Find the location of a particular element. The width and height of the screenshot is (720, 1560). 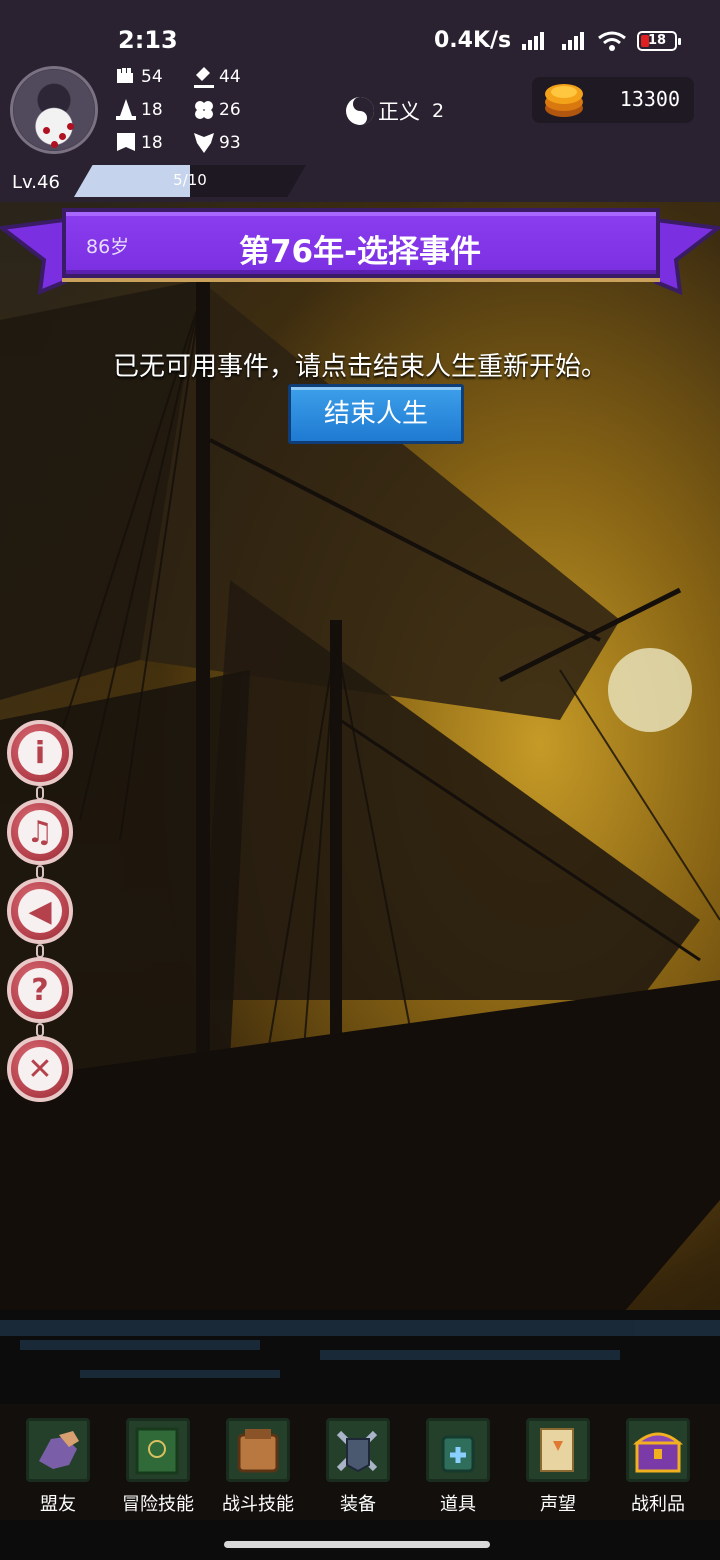

clock: 2:13 is located at coordinates (148, 40).